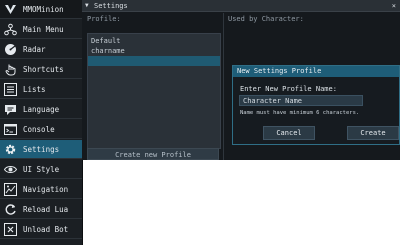 Image resolution: width=400 pixels, height=245 pixels. I want to click on eye-icon, so click(10, 169).